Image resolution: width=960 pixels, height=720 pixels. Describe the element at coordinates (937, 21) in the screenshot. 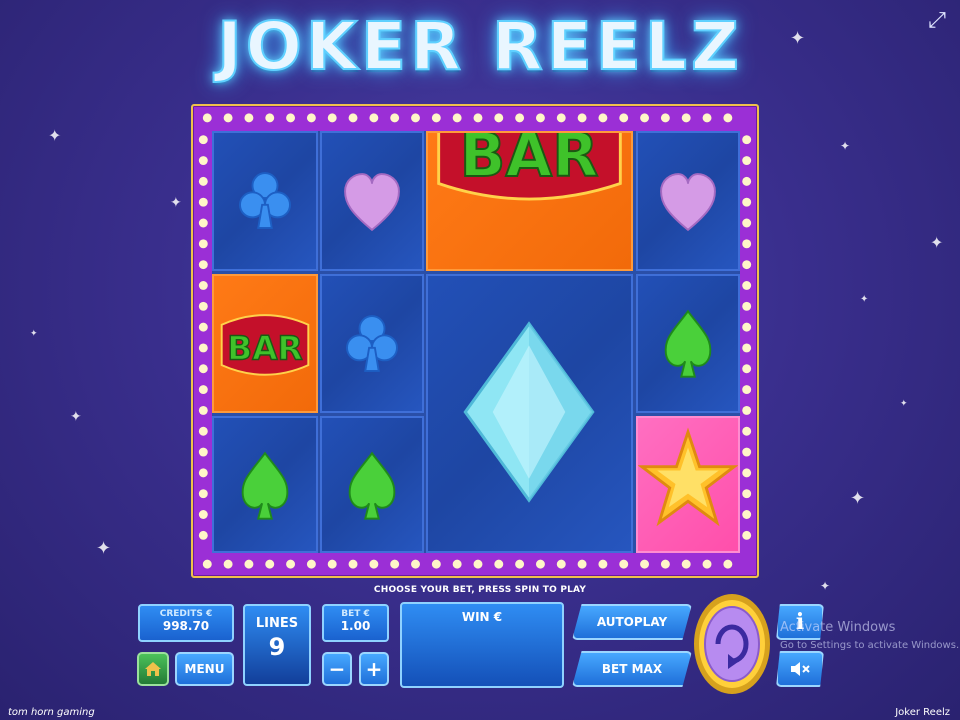

I see `fullscreen-icon: ⤢` at that location.